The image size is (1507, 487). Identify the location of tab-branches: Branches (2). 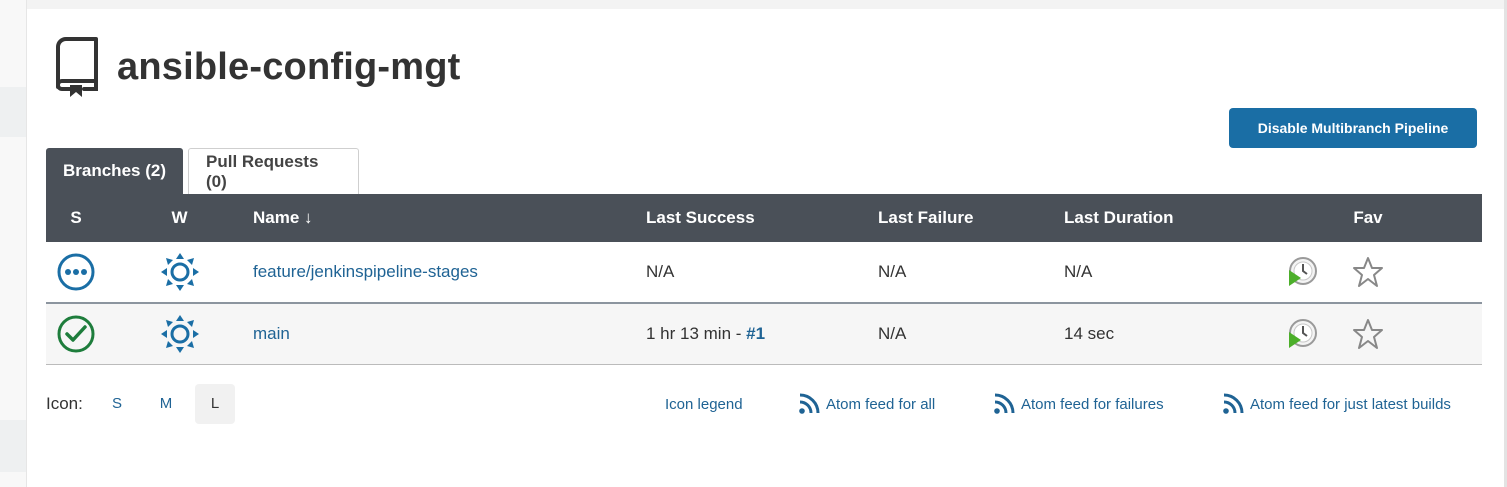
(114, 171).